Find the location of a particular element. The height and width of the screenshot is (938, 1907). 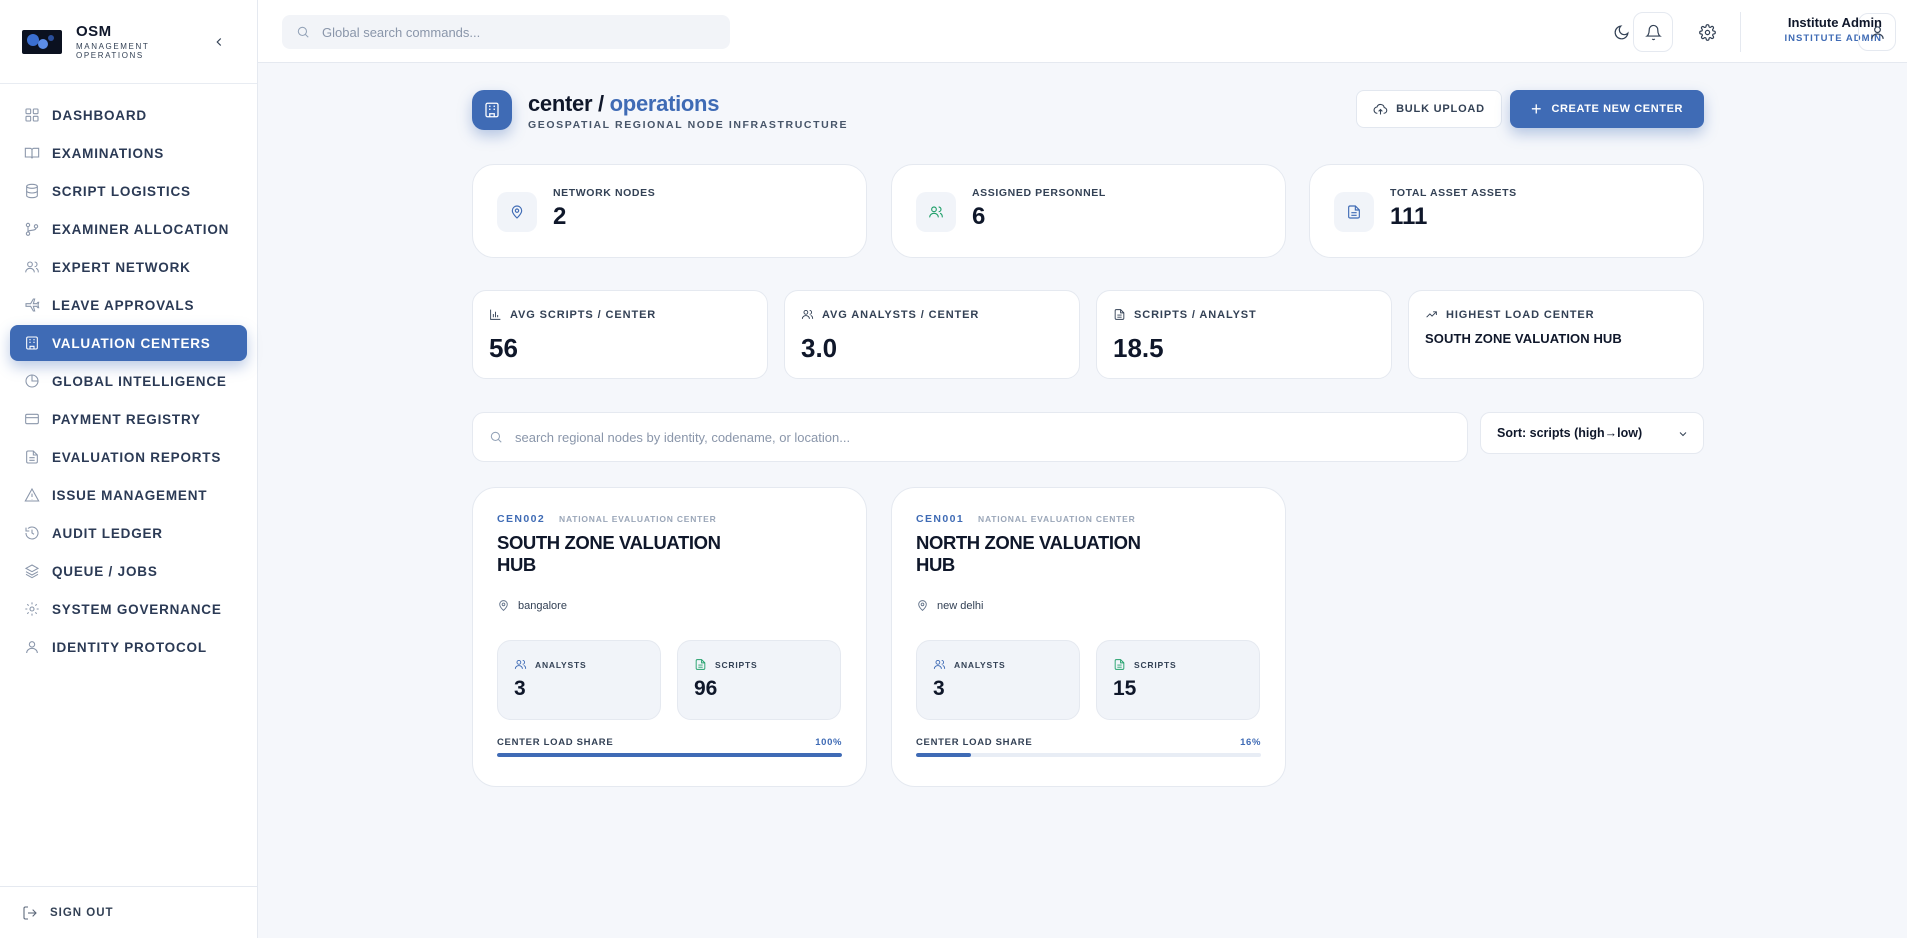

stat-total-assets: TOTAL ASSET ASSETS 111 is located at coordinates (1506, 211).